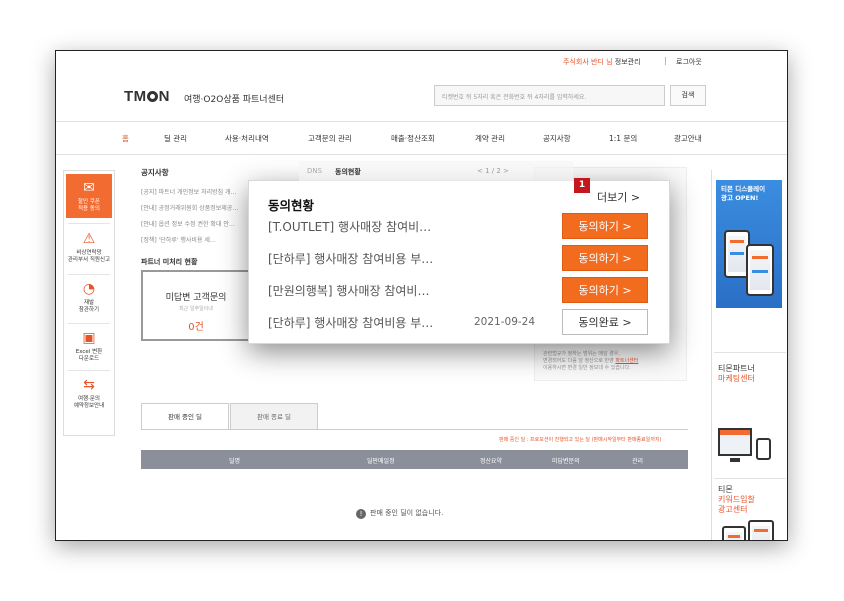  Describe the element at coordinates (736, 374) in the screenshot. I see `marketing-center-ad: 티몬파트너 마케팅센터` at that location.